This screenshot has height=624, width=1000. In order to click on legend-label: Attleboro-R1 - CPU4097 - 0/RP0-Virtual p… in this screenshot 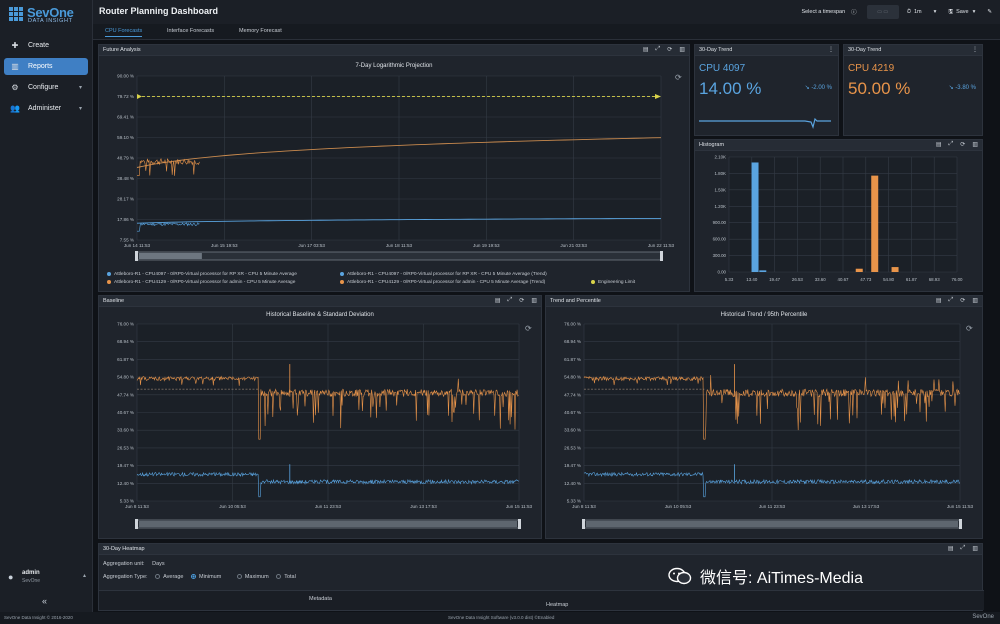, I will do `click(205, 274)`.